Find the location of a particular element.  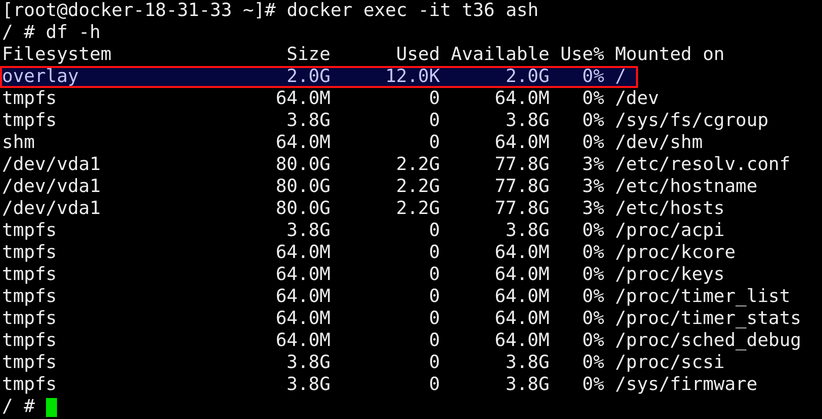

column-header: Mounted on is located at coordinates (670, 55).